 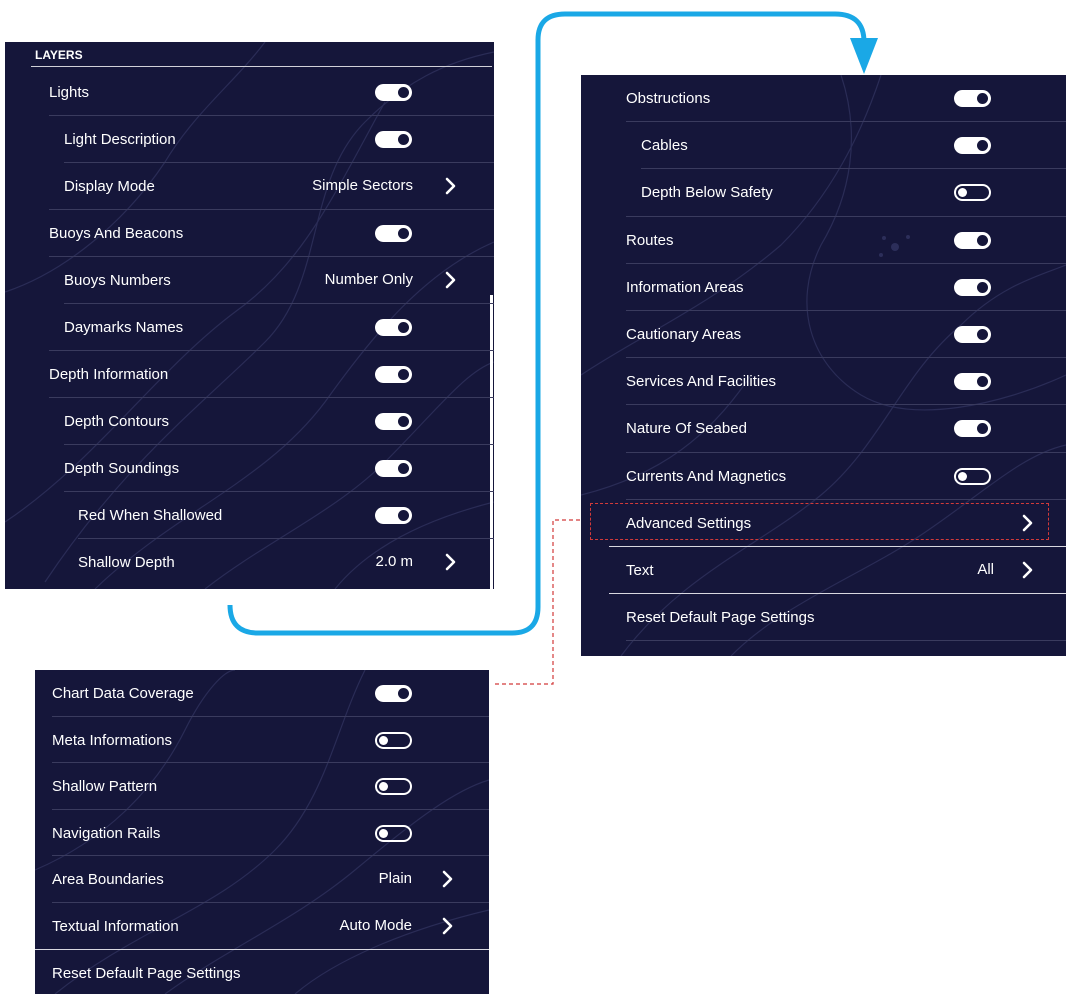 What do you see at coordinates (115, 926) in the screenshot?
I see `setting-label: Textual Information` at bounding box center [115, 926].